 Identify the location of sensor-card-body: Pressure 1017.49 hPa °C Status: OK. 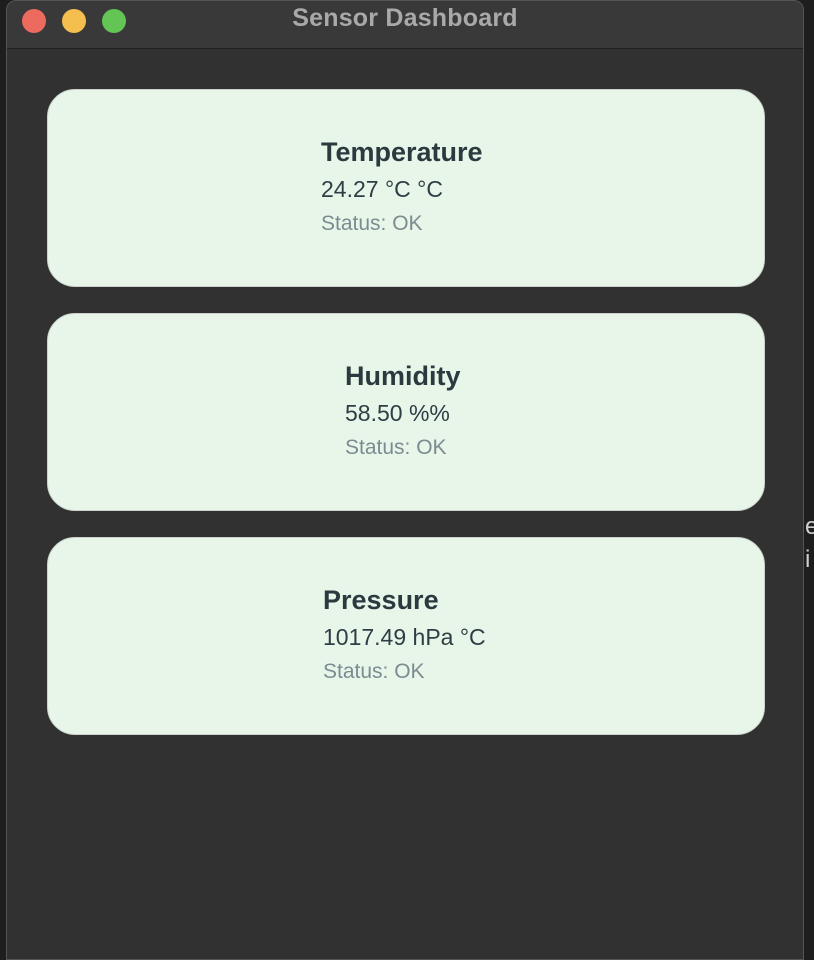
(404, 635).